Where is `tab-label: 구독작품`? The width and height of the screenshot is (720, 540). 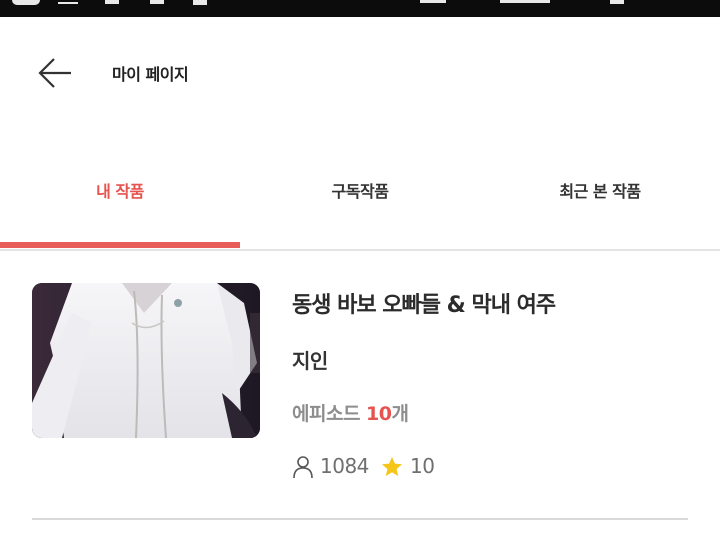 tab-label: 구독작품 is located at coordinates (360, 191).